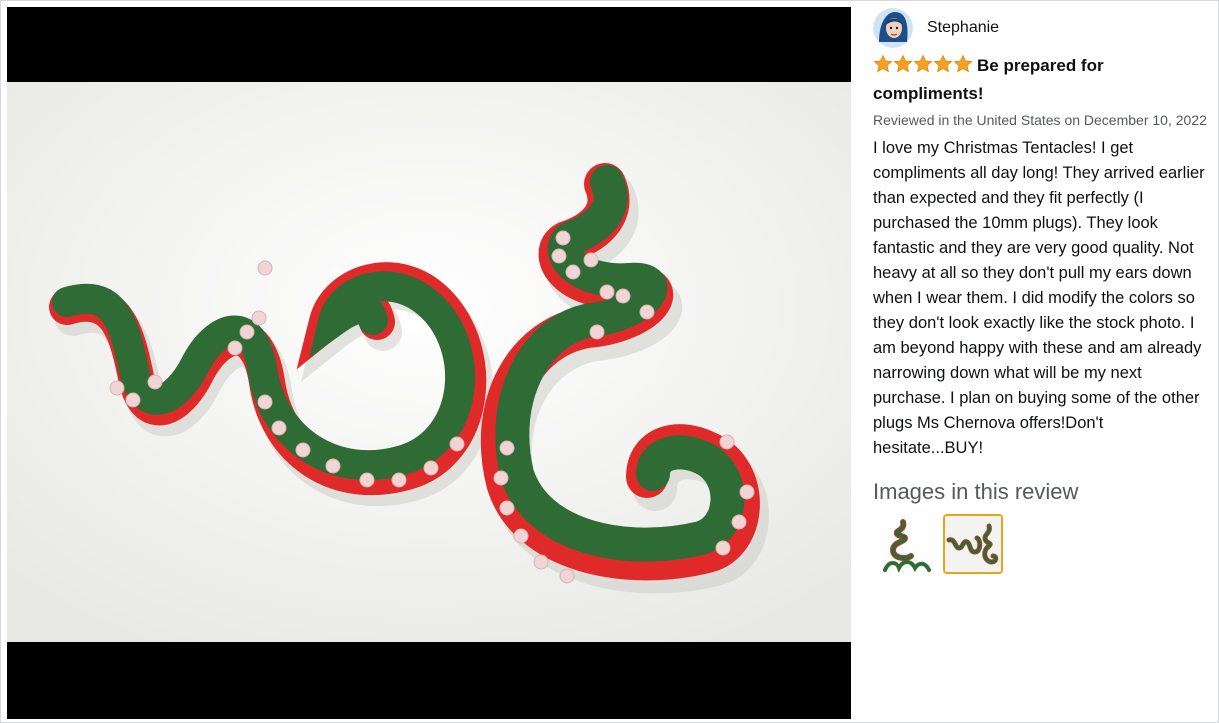 This screenshot has height=723, width=1219. What do you see at coordinates (1044, 79) in the screenshot?
I see `review-title-row: Be prepared for compliments!` at bounding box center [1044, 79].